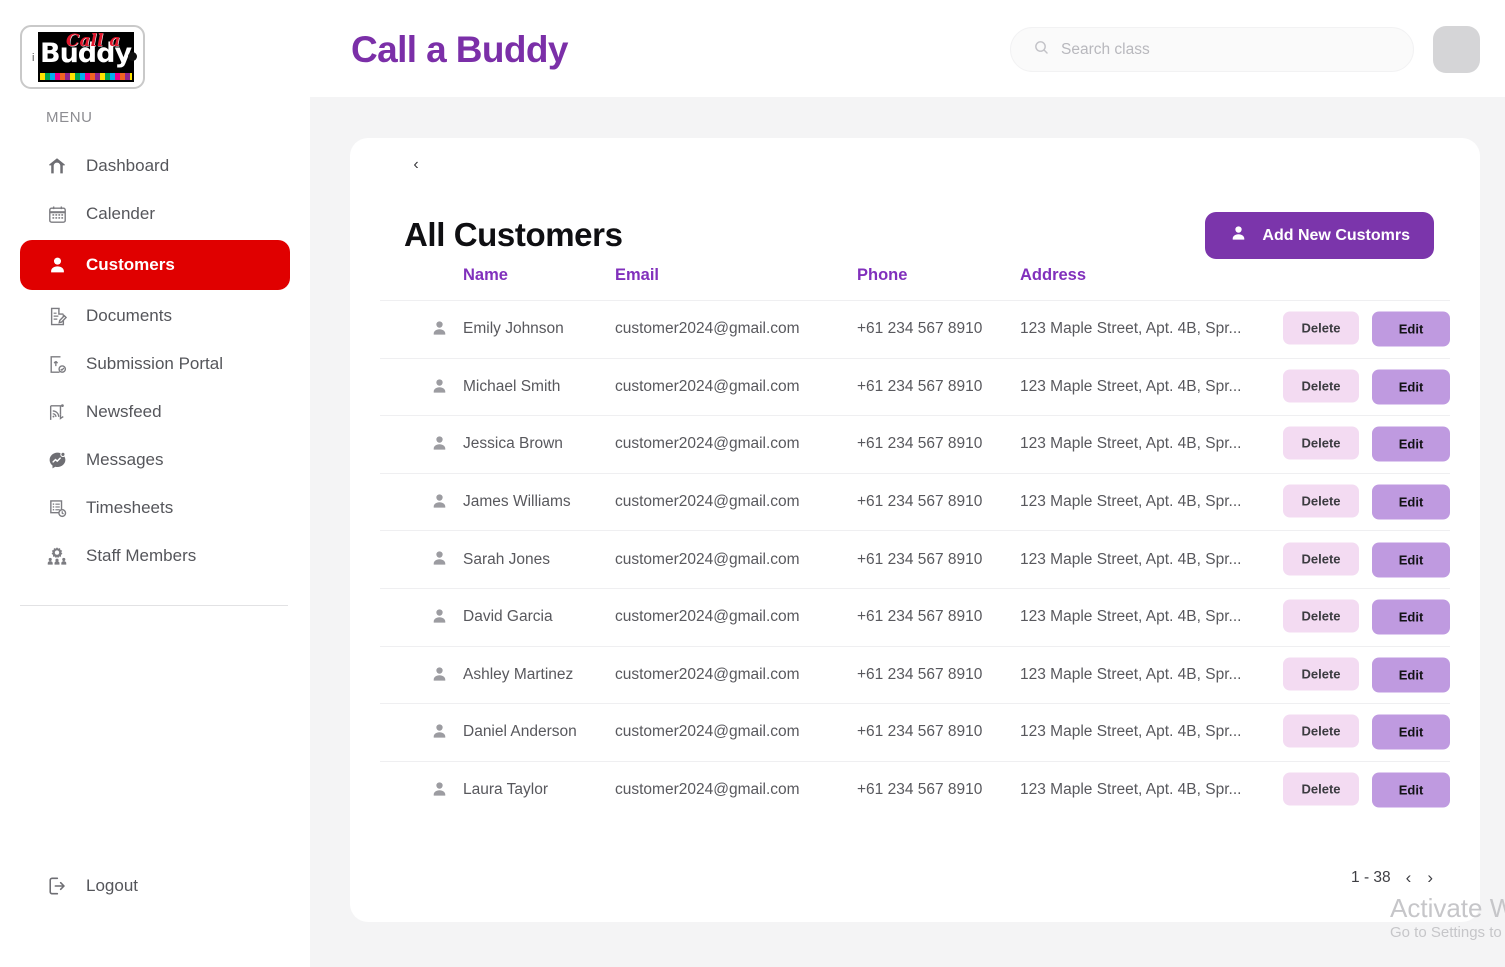  Describe the element at coordinates (57, 460) in the screenshot. I see `message-chart-icon` at that location.